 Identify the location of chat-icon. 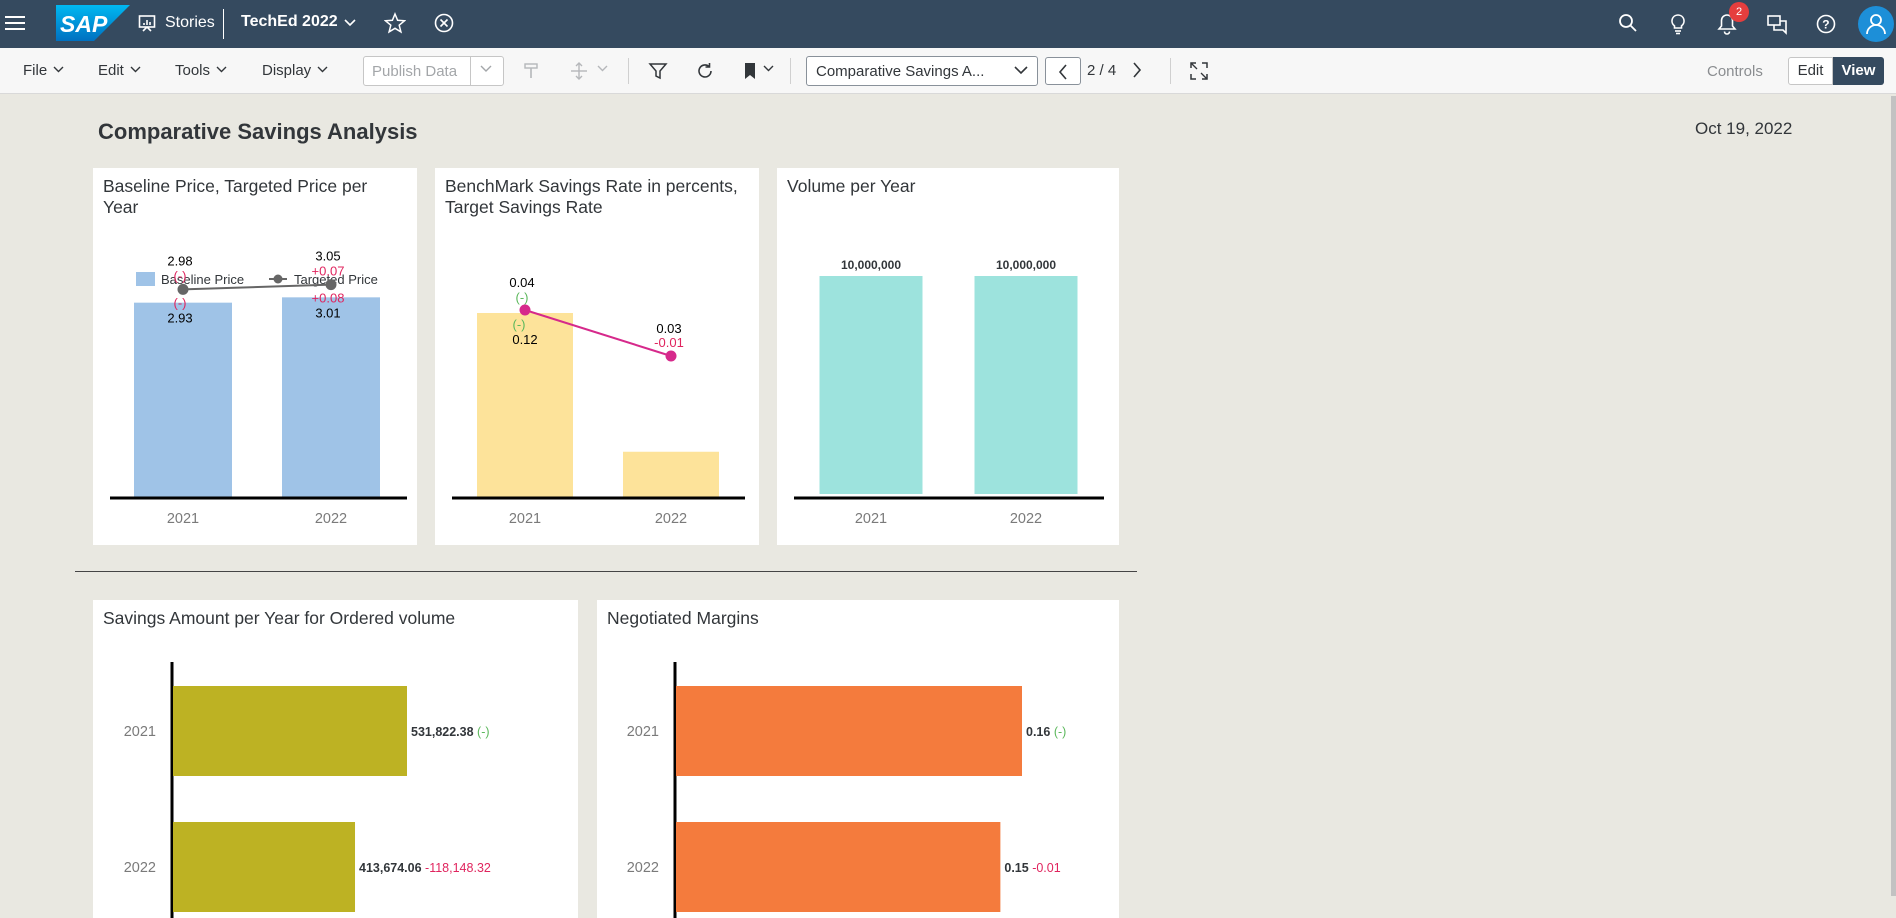
(1777, 24).